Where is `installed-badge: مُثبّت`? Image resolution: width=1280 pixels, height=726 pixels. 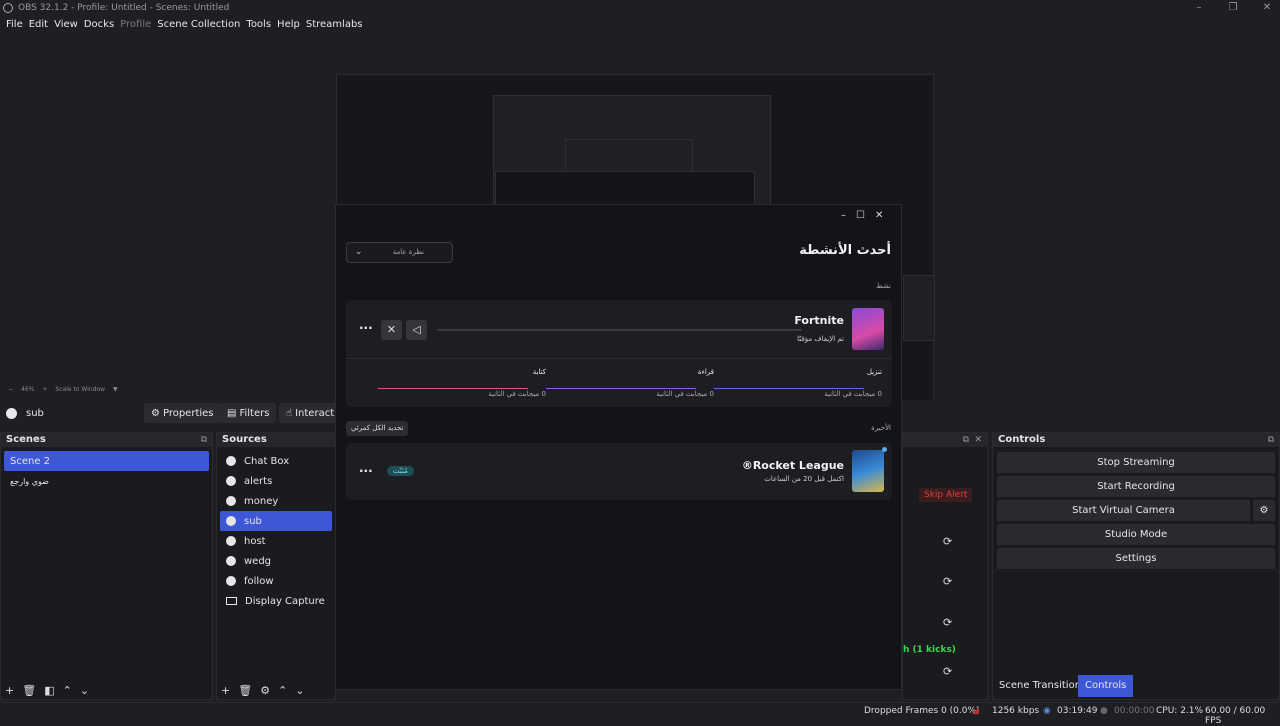
installed-badge: مُثبّت is located at coordinates (400, 471).